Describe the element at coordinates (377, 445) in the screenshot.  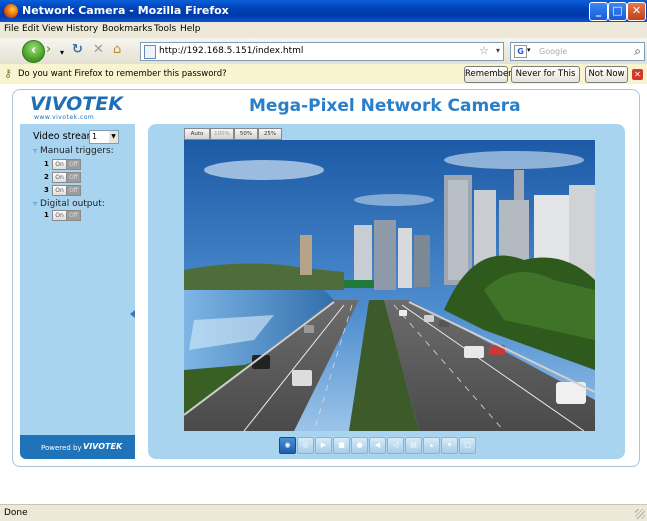
I see `volume-icon: ◀` at that location.